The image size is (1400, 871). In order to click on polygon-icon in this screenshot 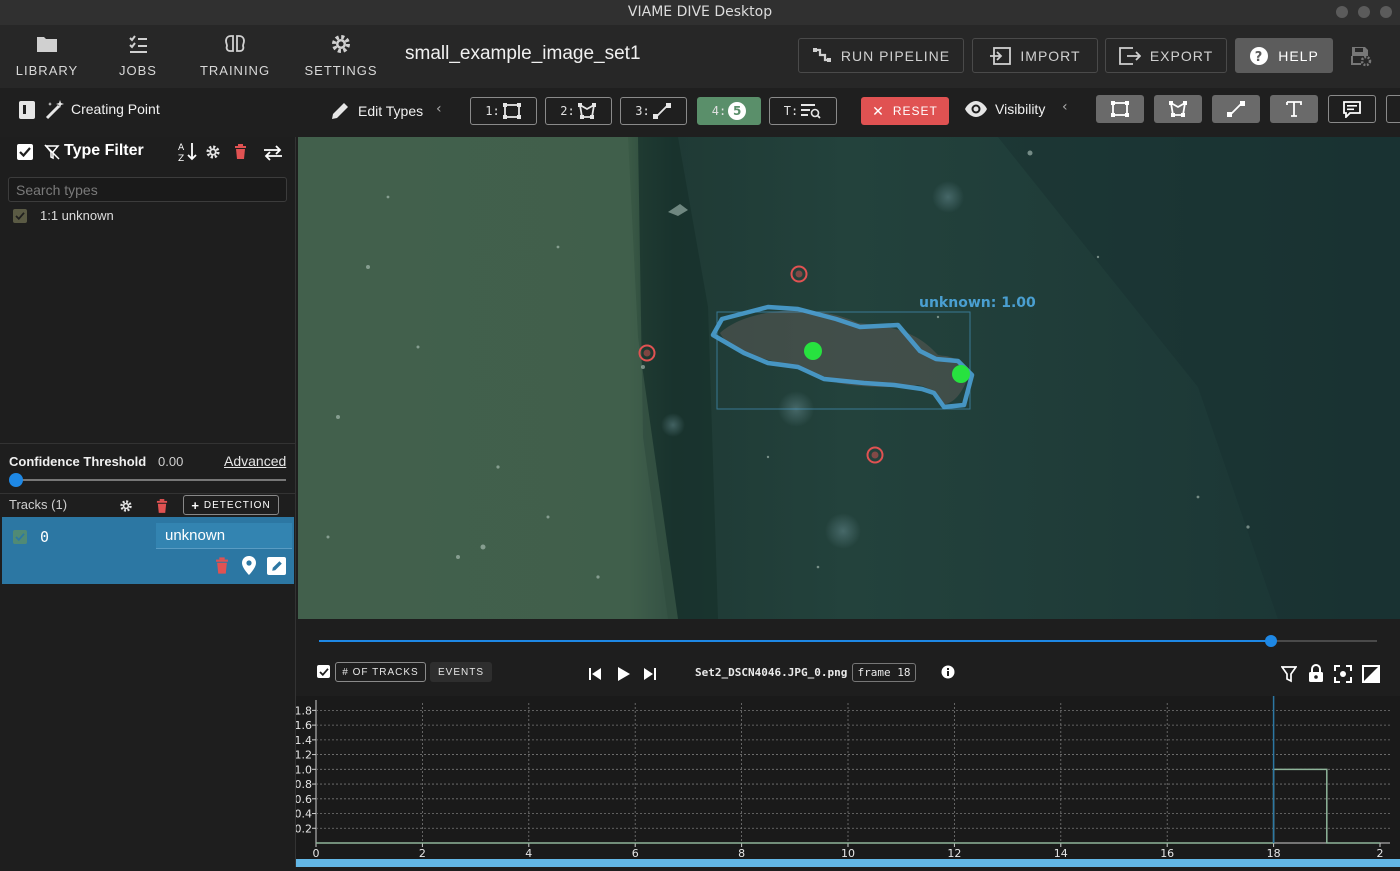, I will do `click(586, 111)`.